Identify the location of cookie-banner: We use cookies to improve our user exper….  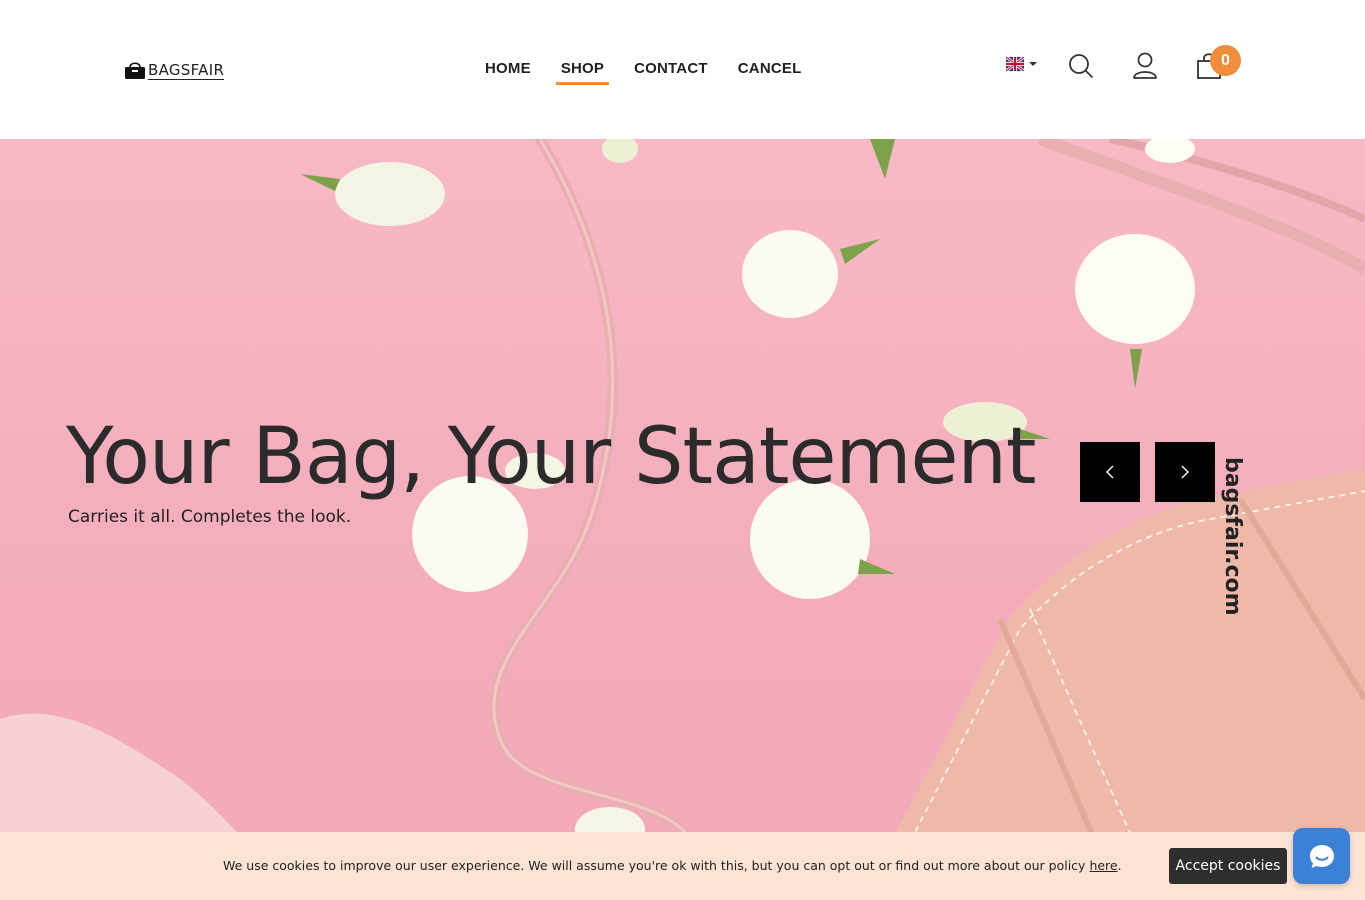
(682, 866).